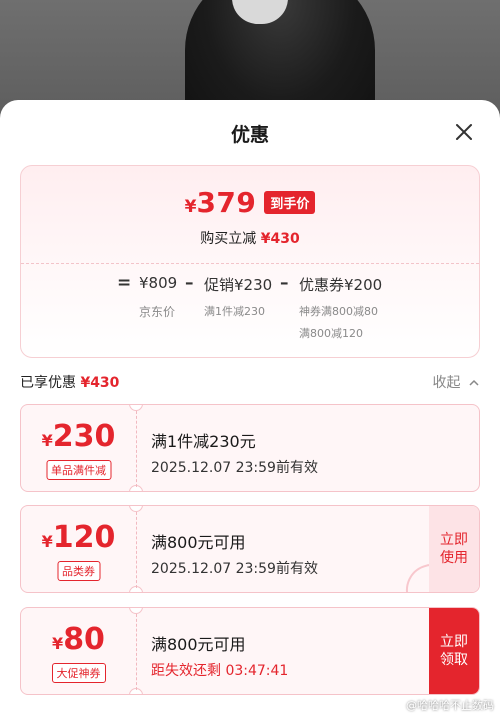 The image size is (500, 715). I want to click on promo-amount: 促销¥230, so click(238, 285).